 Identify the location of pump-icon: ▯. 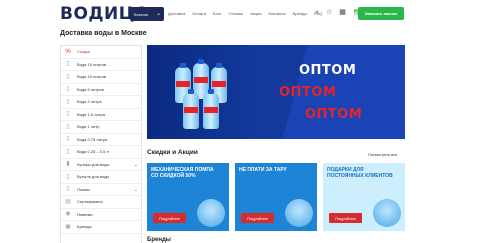
(68, 189).